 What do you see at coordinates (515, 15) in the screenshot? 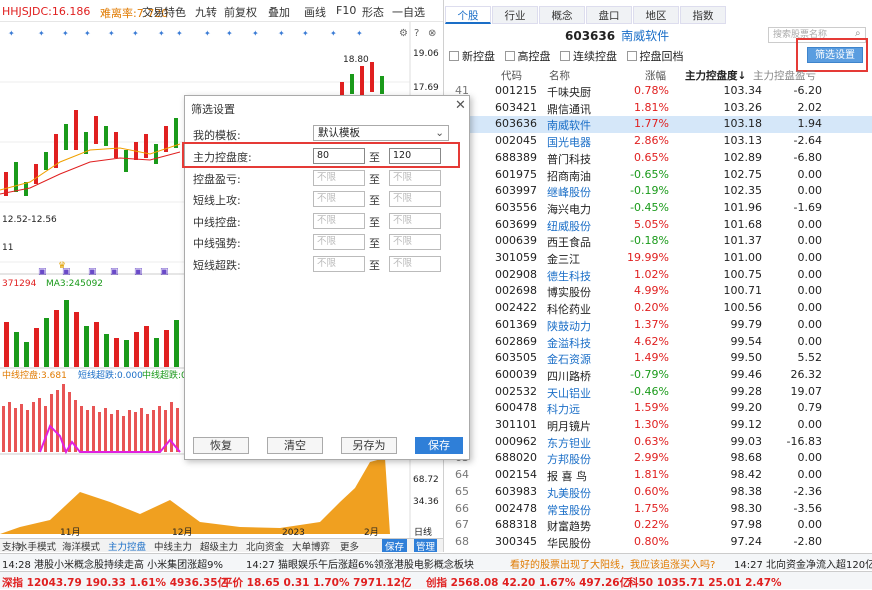
I see `tab-industry: 行业` at bounding box center [515, 15].